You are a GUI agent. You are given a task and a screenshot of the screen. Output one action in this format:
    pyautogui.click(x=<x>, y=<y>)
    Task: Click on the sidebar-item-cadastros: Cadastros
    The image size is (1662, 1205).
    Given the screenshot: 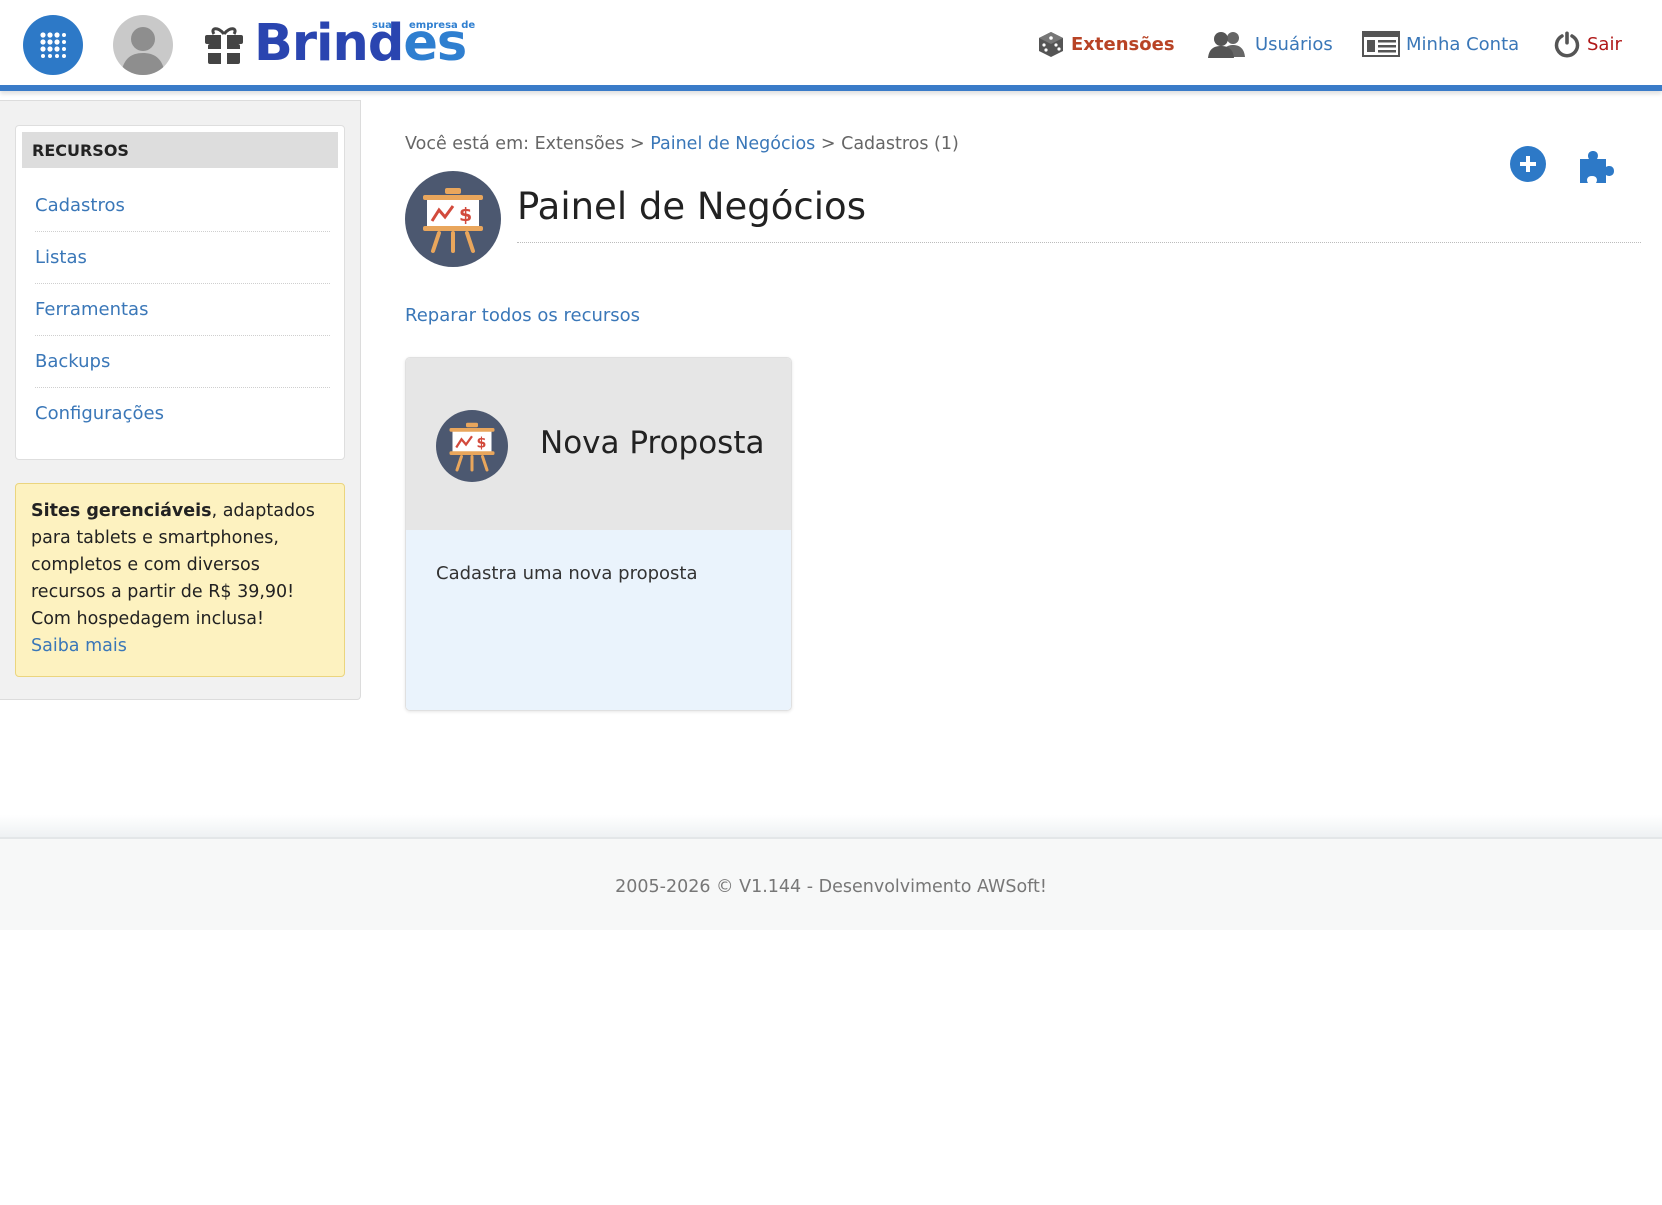 What is the action you would take?
    pyautogui.click(x=182, y=206)
    